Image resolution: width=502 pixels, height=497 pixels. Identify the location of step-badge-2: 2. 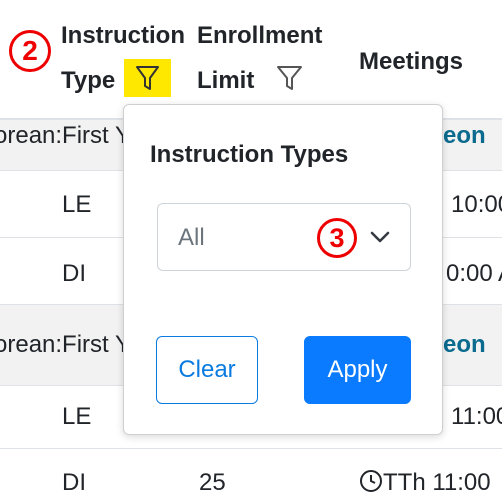
(30, 51).